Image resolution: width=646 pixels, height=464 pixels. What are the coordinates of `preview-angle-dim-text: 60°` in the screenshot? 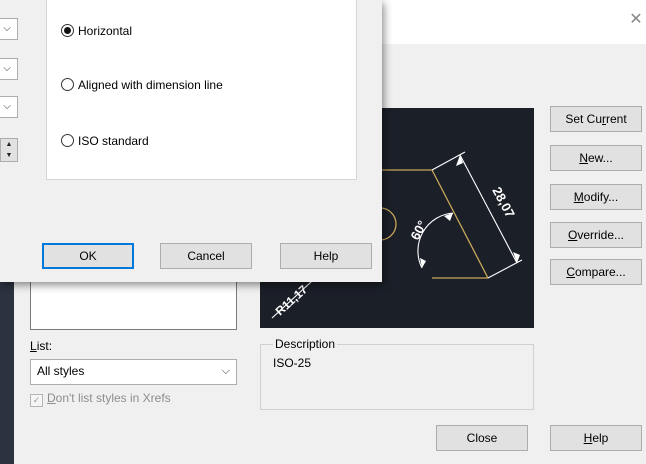 It's located at (418, 230).